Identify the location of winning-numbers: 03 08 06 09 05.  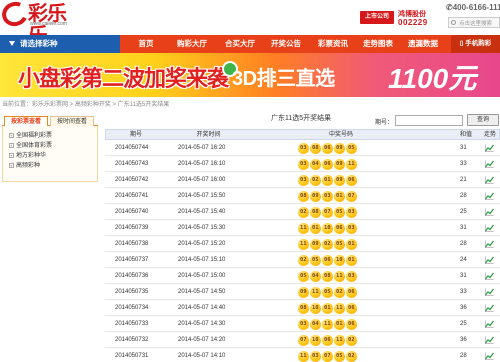
(328, 148).